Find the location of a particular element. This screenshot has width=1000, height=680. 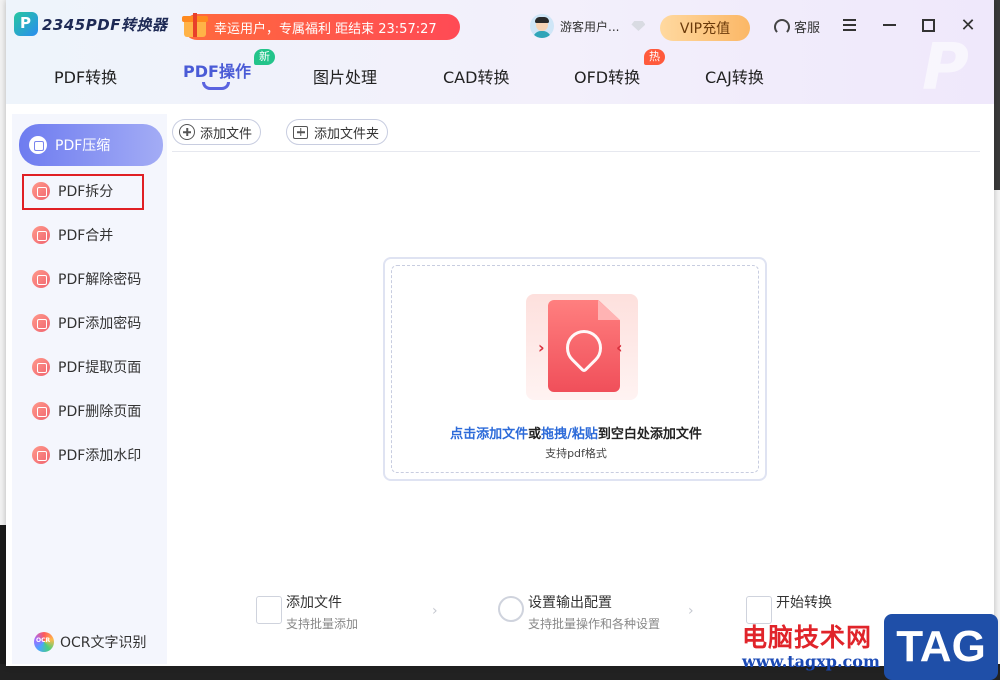

tab-ofd-convert: OFD转换 is located at coordinates (607, 76).